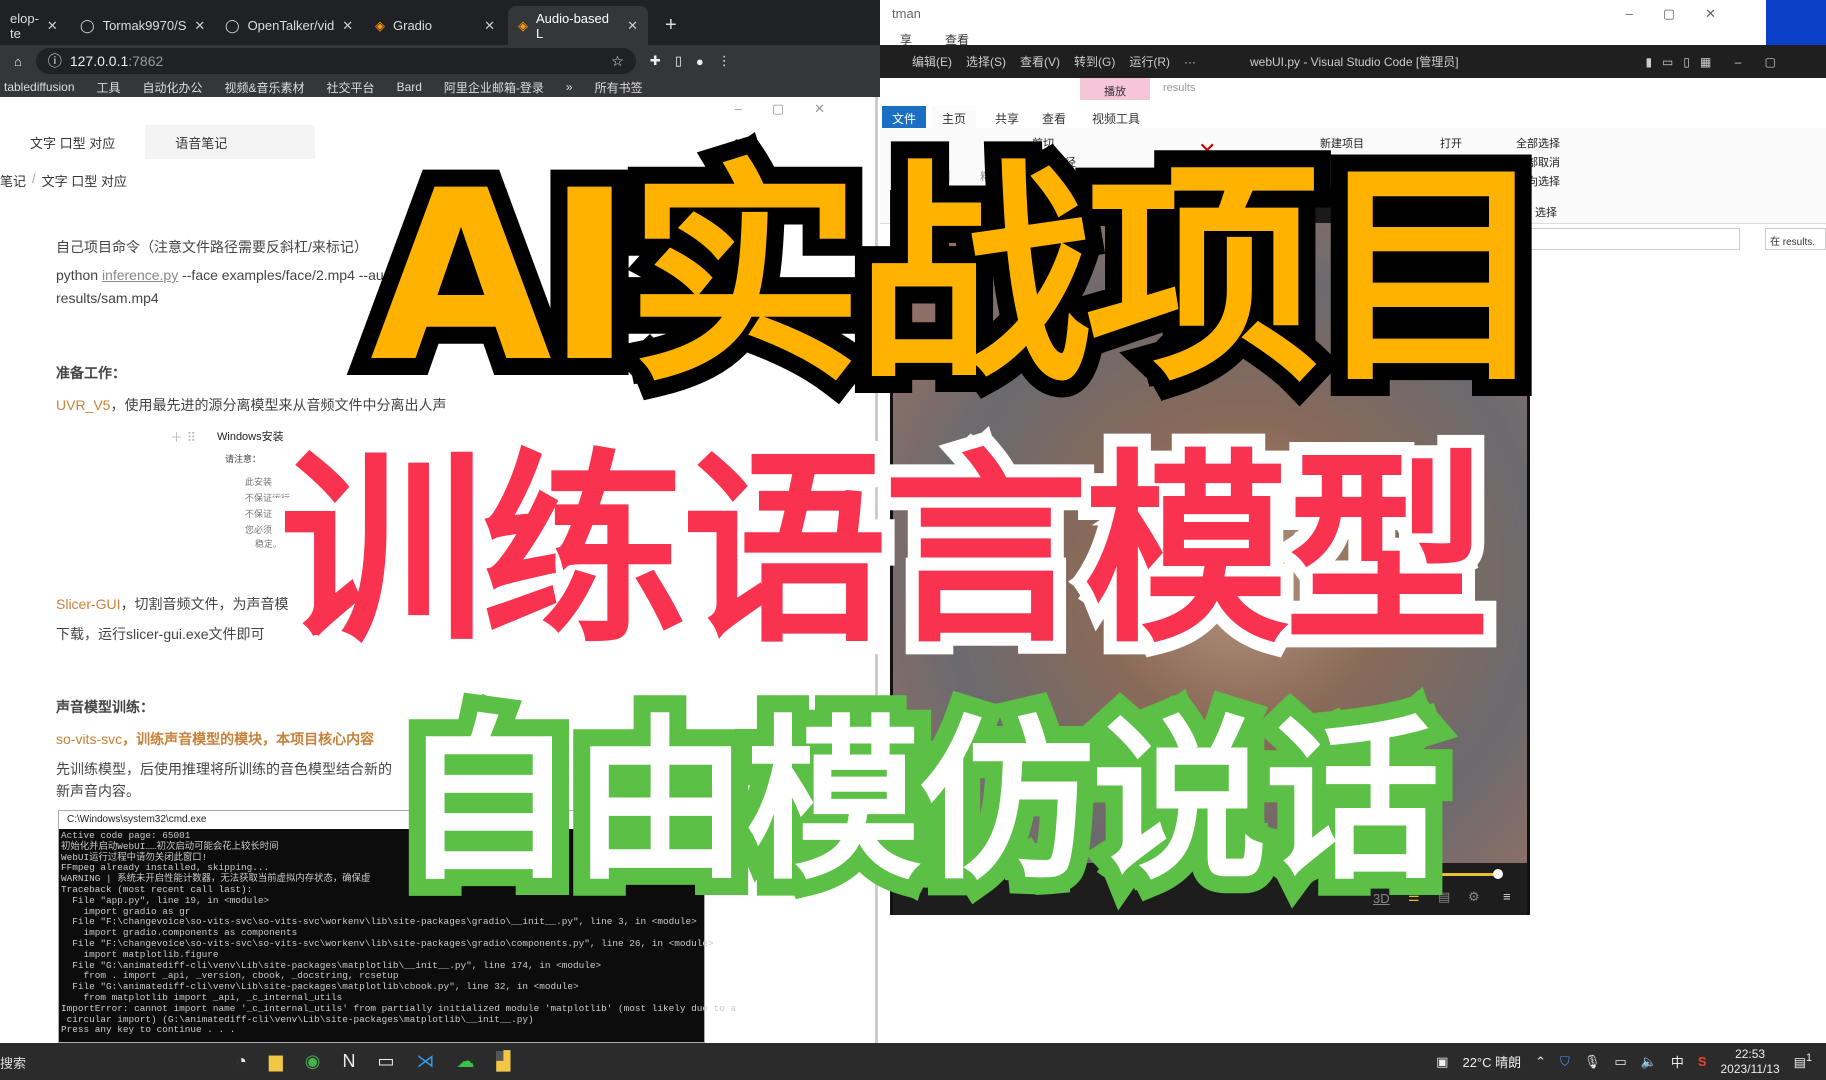 The width and height of the screenshot is (1826, 1080). What do you see at coordinates (1498, 874) in the screenshot?
I see `volume-handle` at bounding box center [1498, 874].